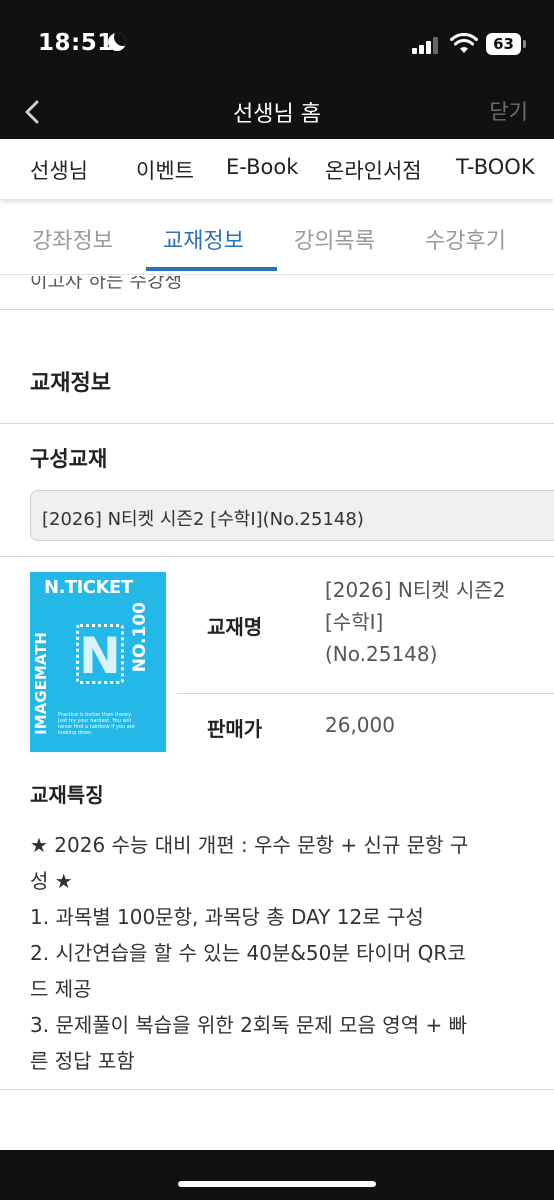  What do you see at coordinates (360, 725) in the screenshot?
I see `price-value: 26,000` at bounding box center [360, 725].